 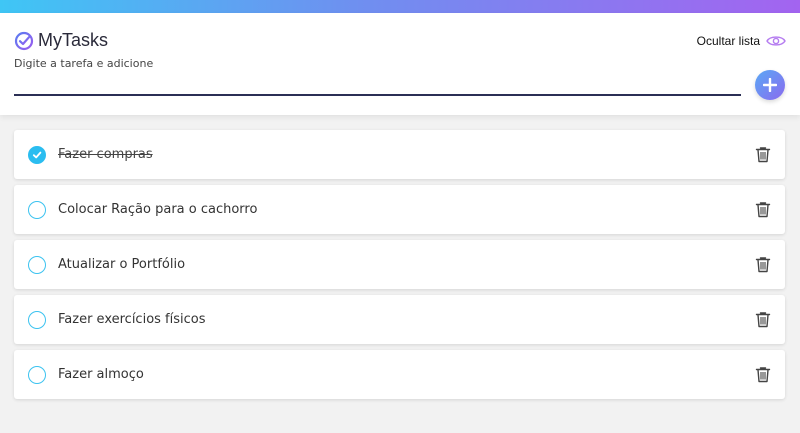 I want to click on task-input-wrapper, so click(x=377, y=71).